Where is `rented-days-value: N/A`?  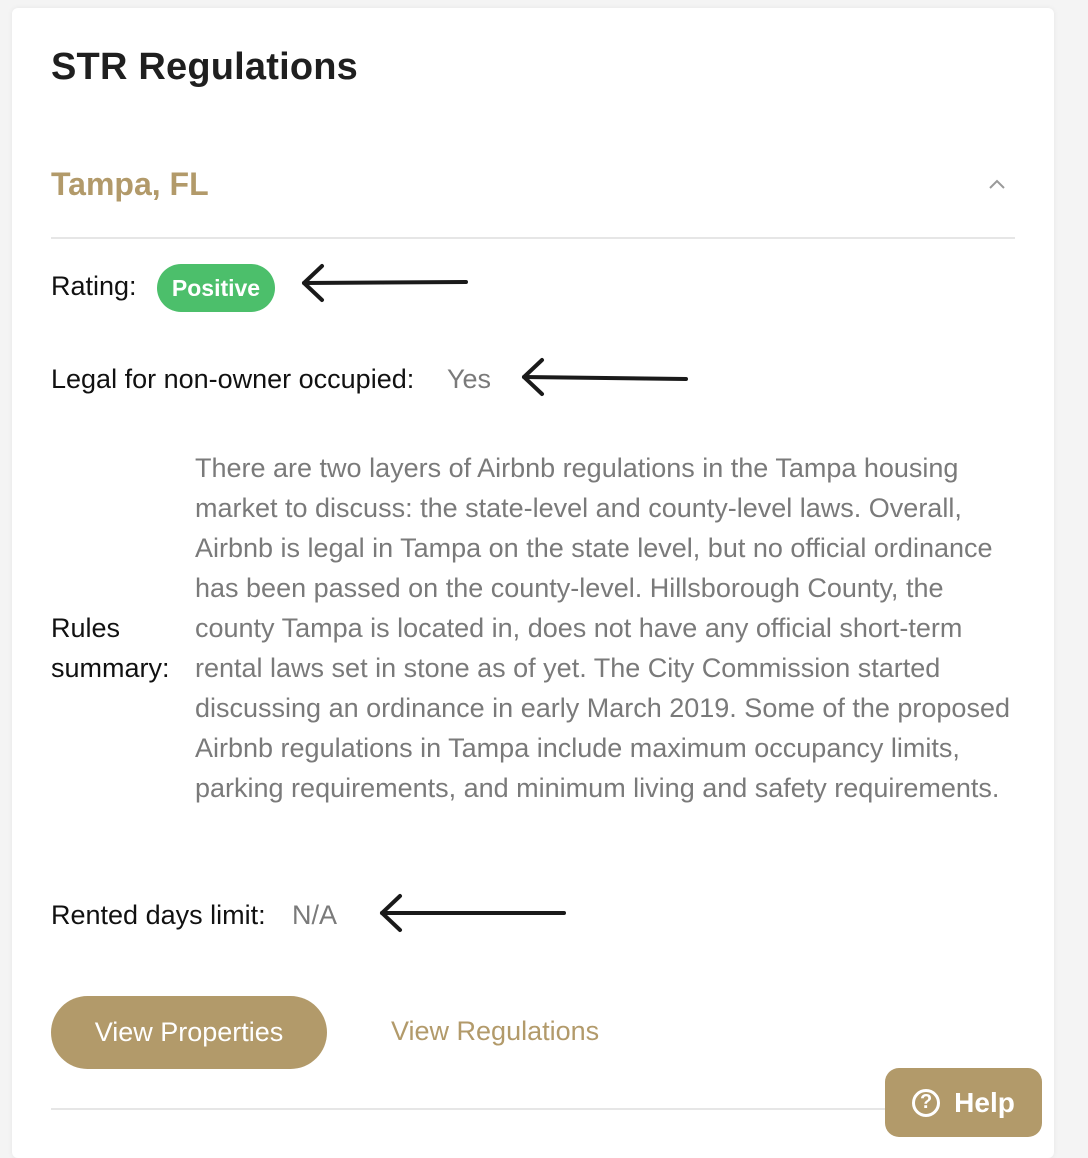 rented-days-value: N/A is located at coordinates (315, 915).